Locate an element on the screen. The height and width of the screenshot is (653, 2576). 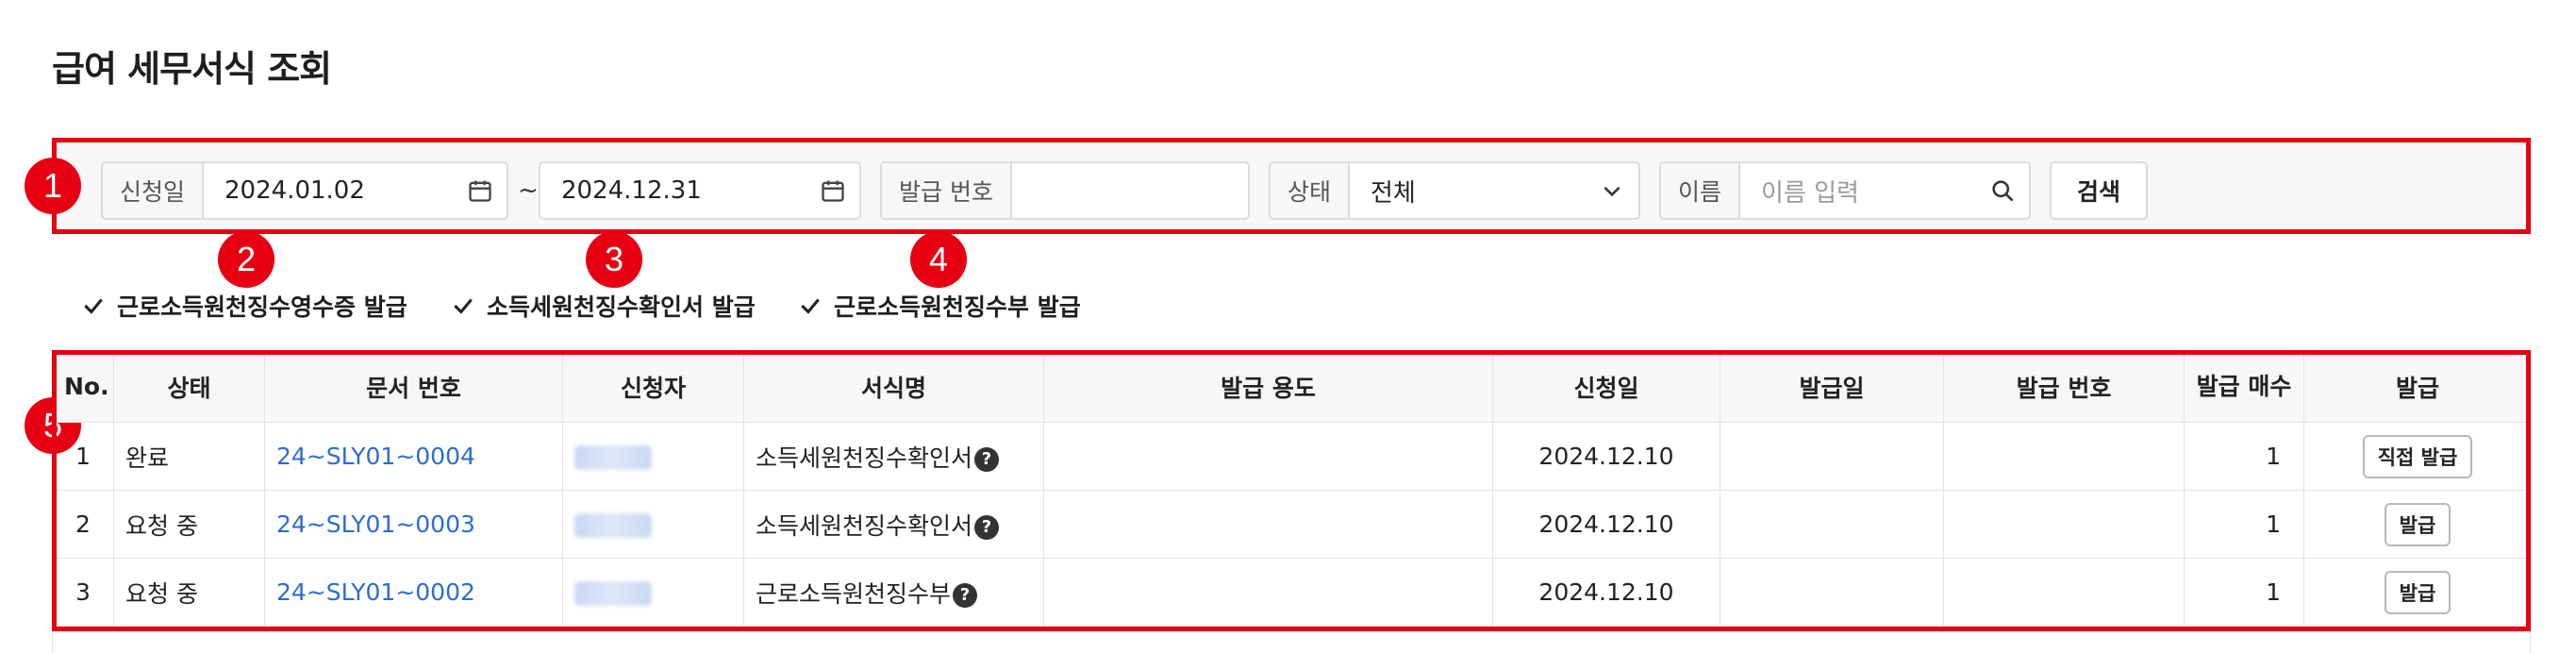
row-no: 1 is located at coordinates (85, 456).